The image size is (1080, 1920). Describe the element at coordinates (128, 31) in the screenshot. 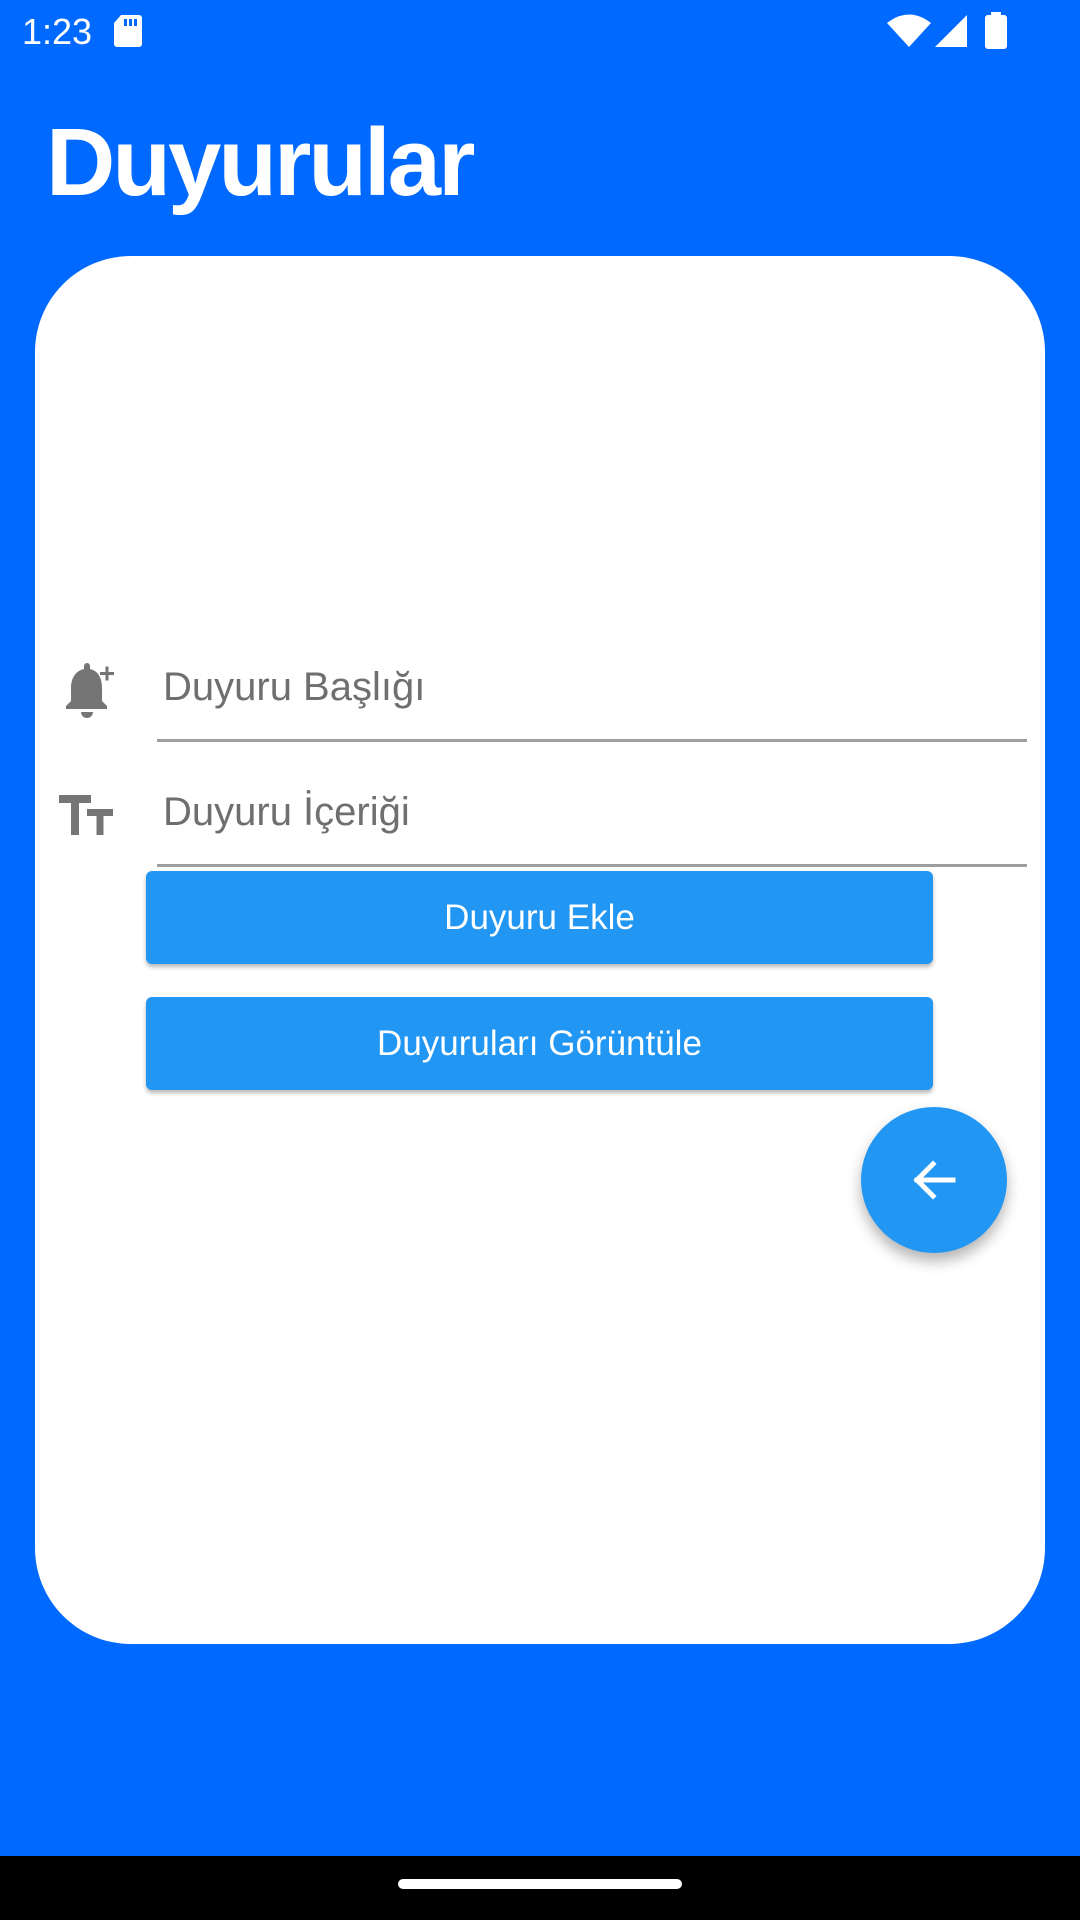

I see `sd-card-icon` at that location.